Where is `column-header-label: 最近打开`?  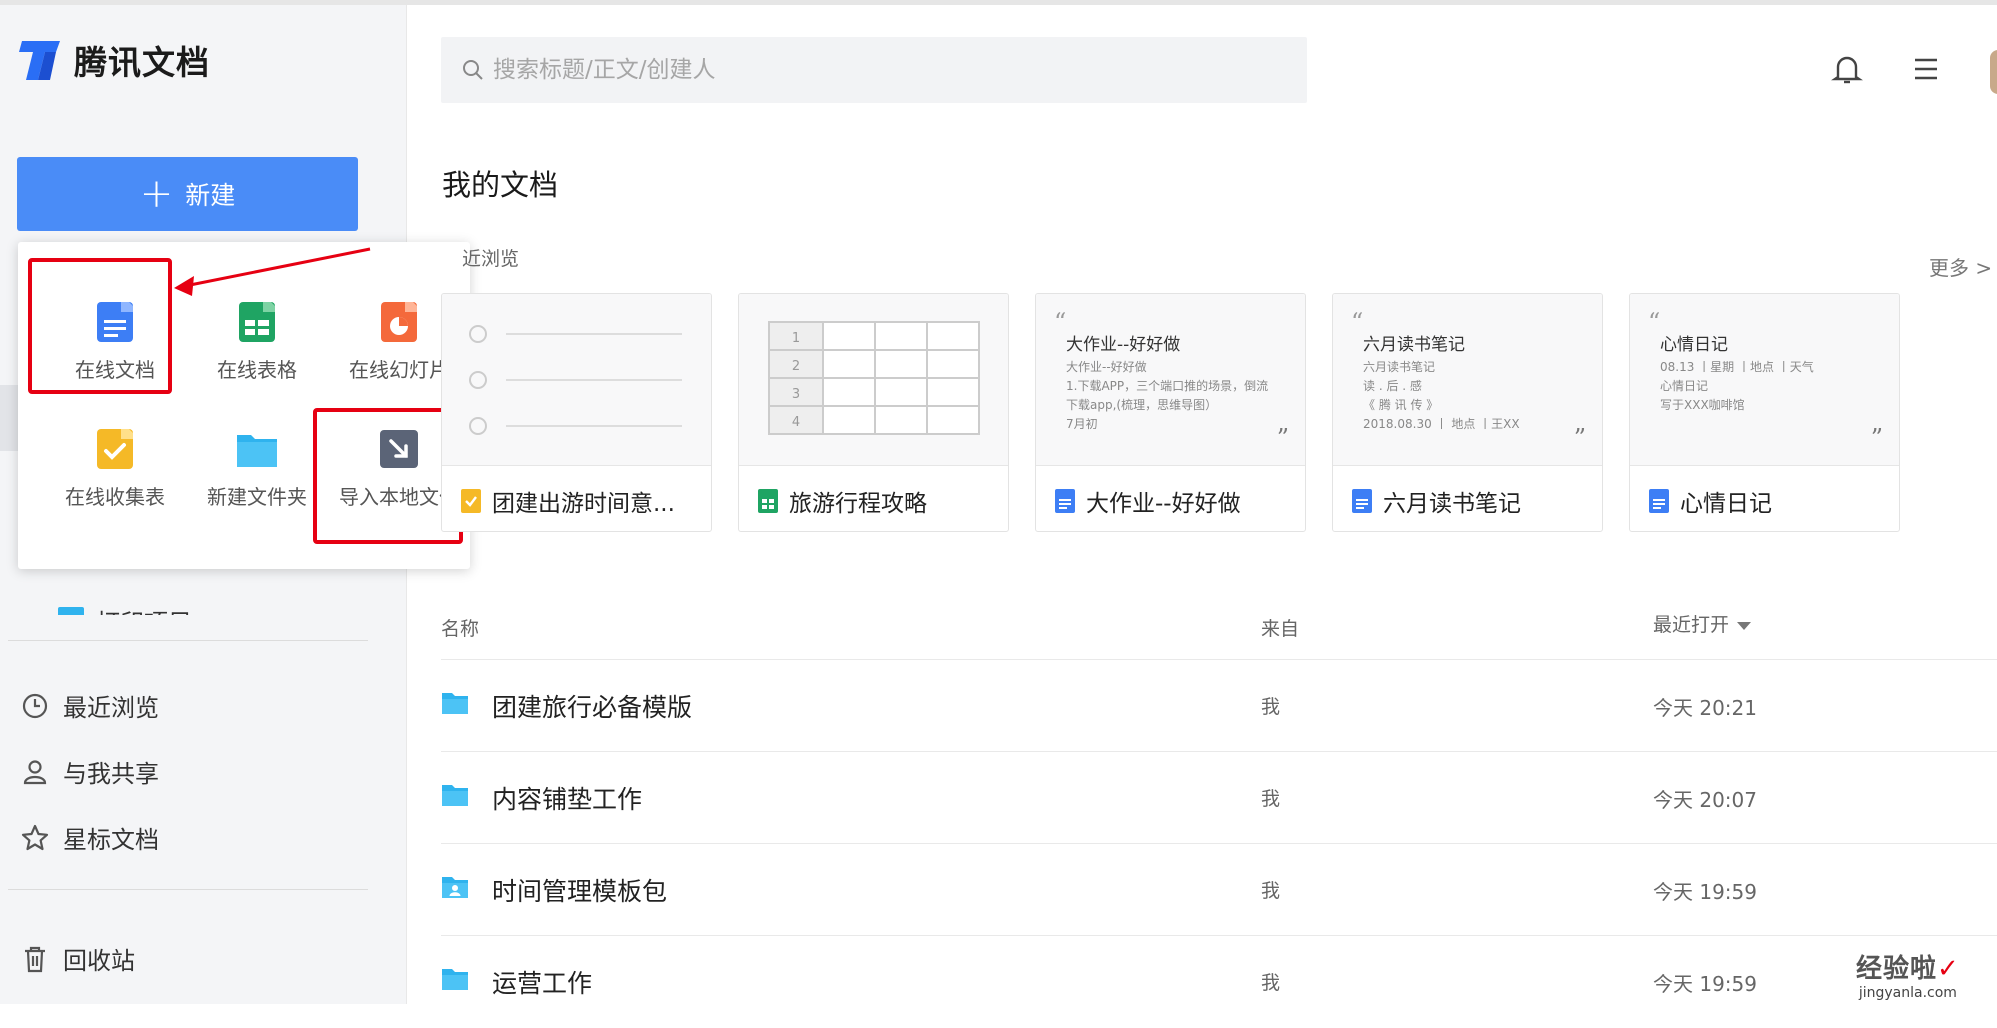
column-header-label: 最近打开 is located at coordinates (1691, 625).